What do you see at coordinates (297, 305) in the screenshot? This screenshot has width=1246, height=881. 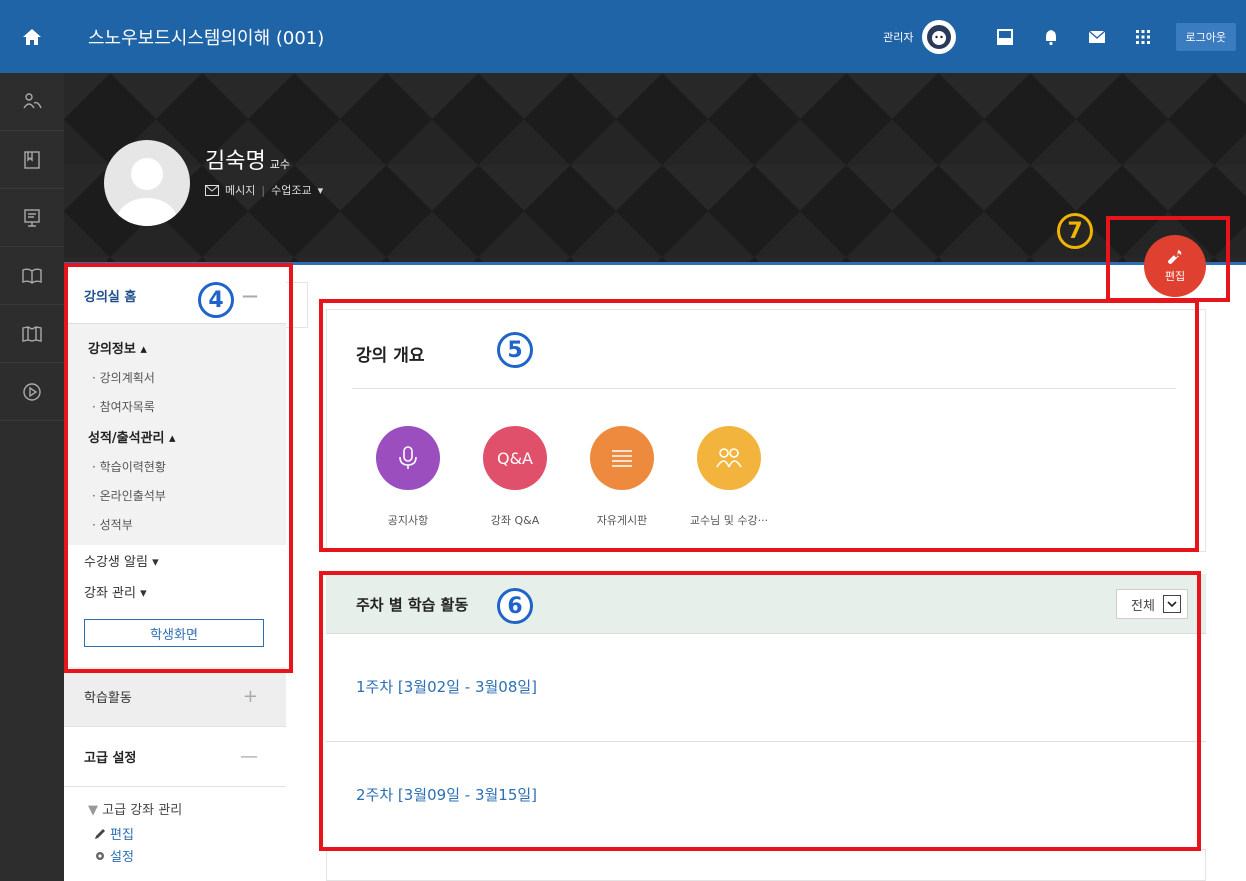 I see `tab-stub` at bounding box center [297, 305].